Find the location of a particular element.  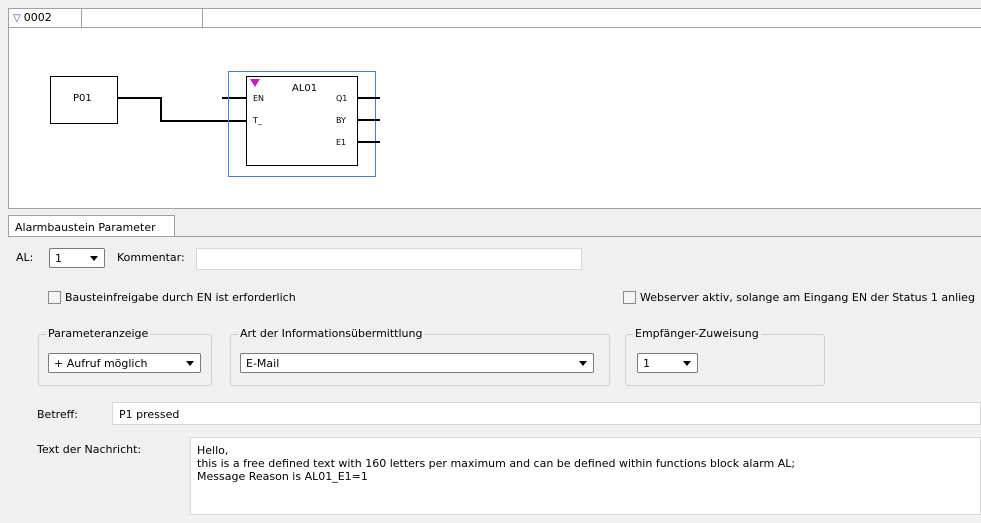

rung-header: ▽ 0002 is located at coordinates (495, 18).